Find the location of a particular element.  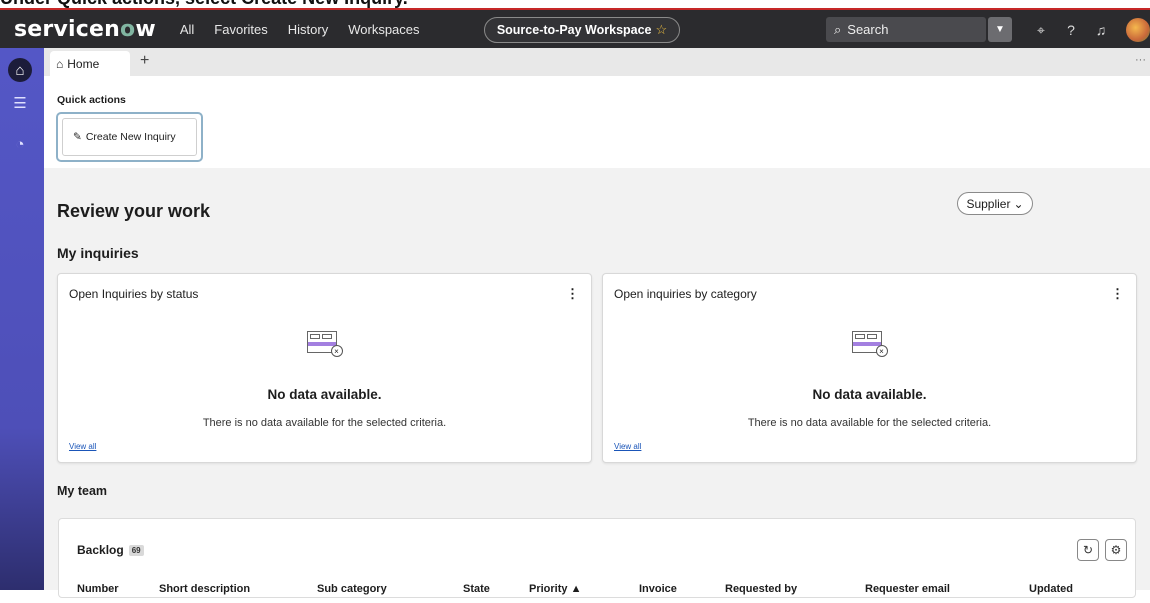

main-nav: All Favorites History Workspaces is located at coordinates (310, 29).